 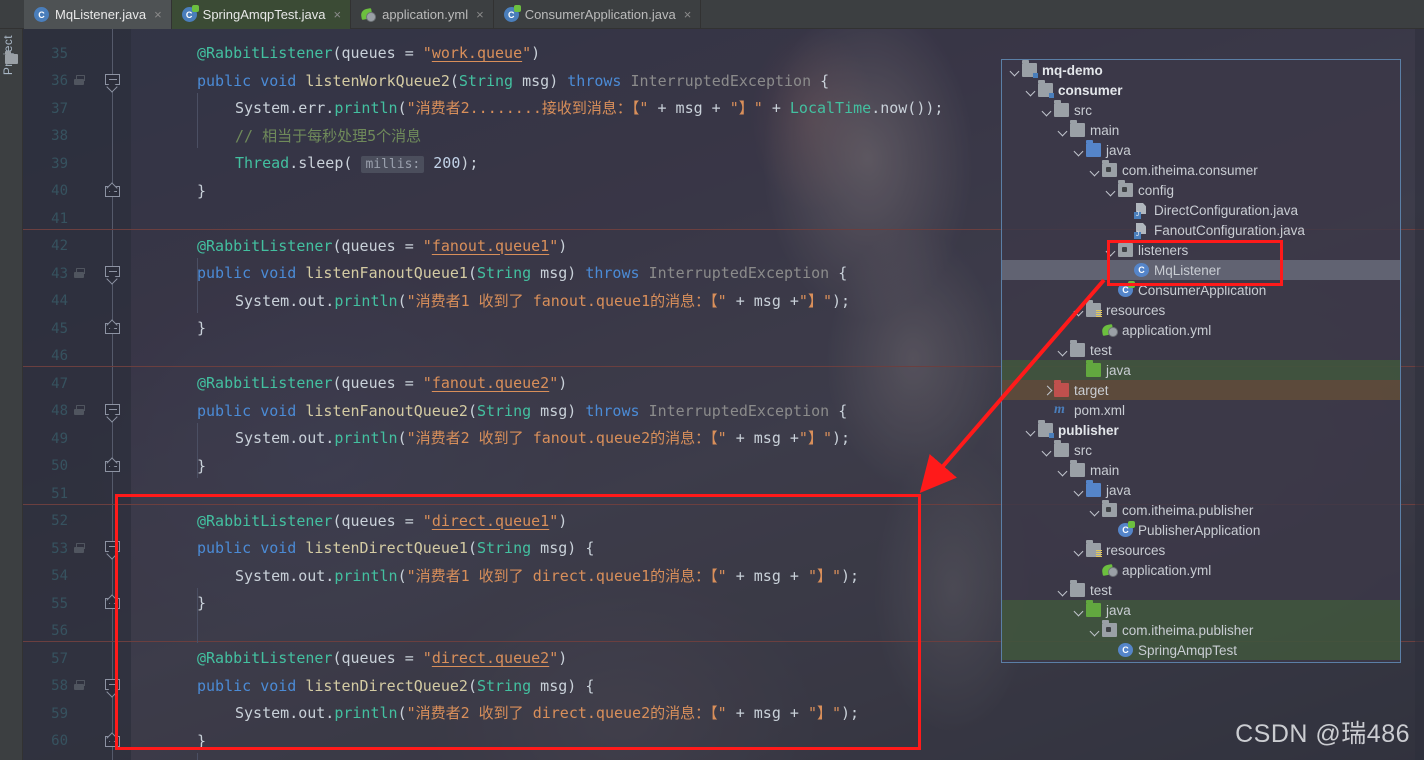 What do you see at coordinates (598, 14) in the screenshot?
I see `editor-tab-consumerapplication-java: ConsumerApplication.java ×` at bounding box center [598, 14].